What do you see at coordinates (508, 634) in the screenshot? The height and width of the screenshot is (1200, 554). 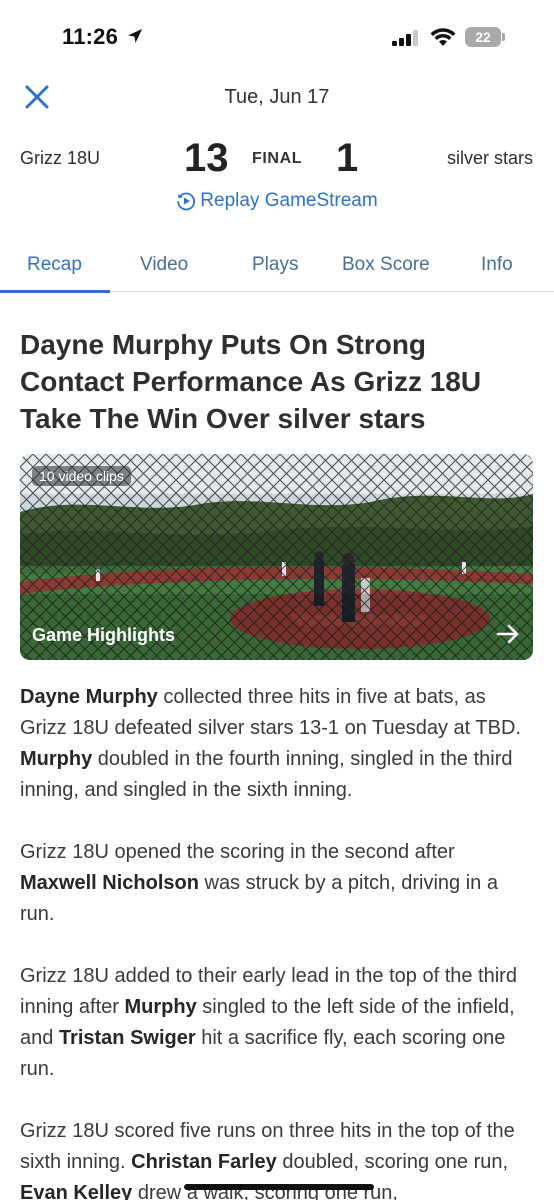 I see `arrow-right-icon` at bounding box center [508, 634].